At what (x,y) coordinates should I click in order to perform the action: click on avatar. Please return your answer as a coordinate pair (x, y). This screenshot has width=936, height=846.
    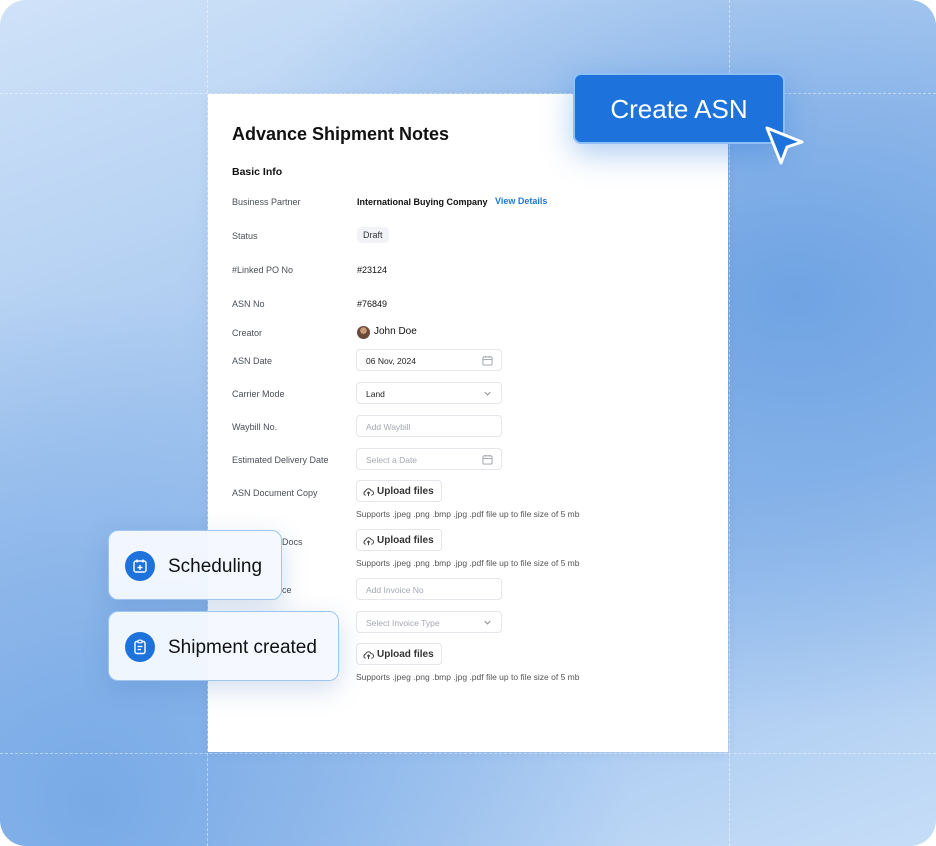
    Looking at the image, I should click on (363, 332).